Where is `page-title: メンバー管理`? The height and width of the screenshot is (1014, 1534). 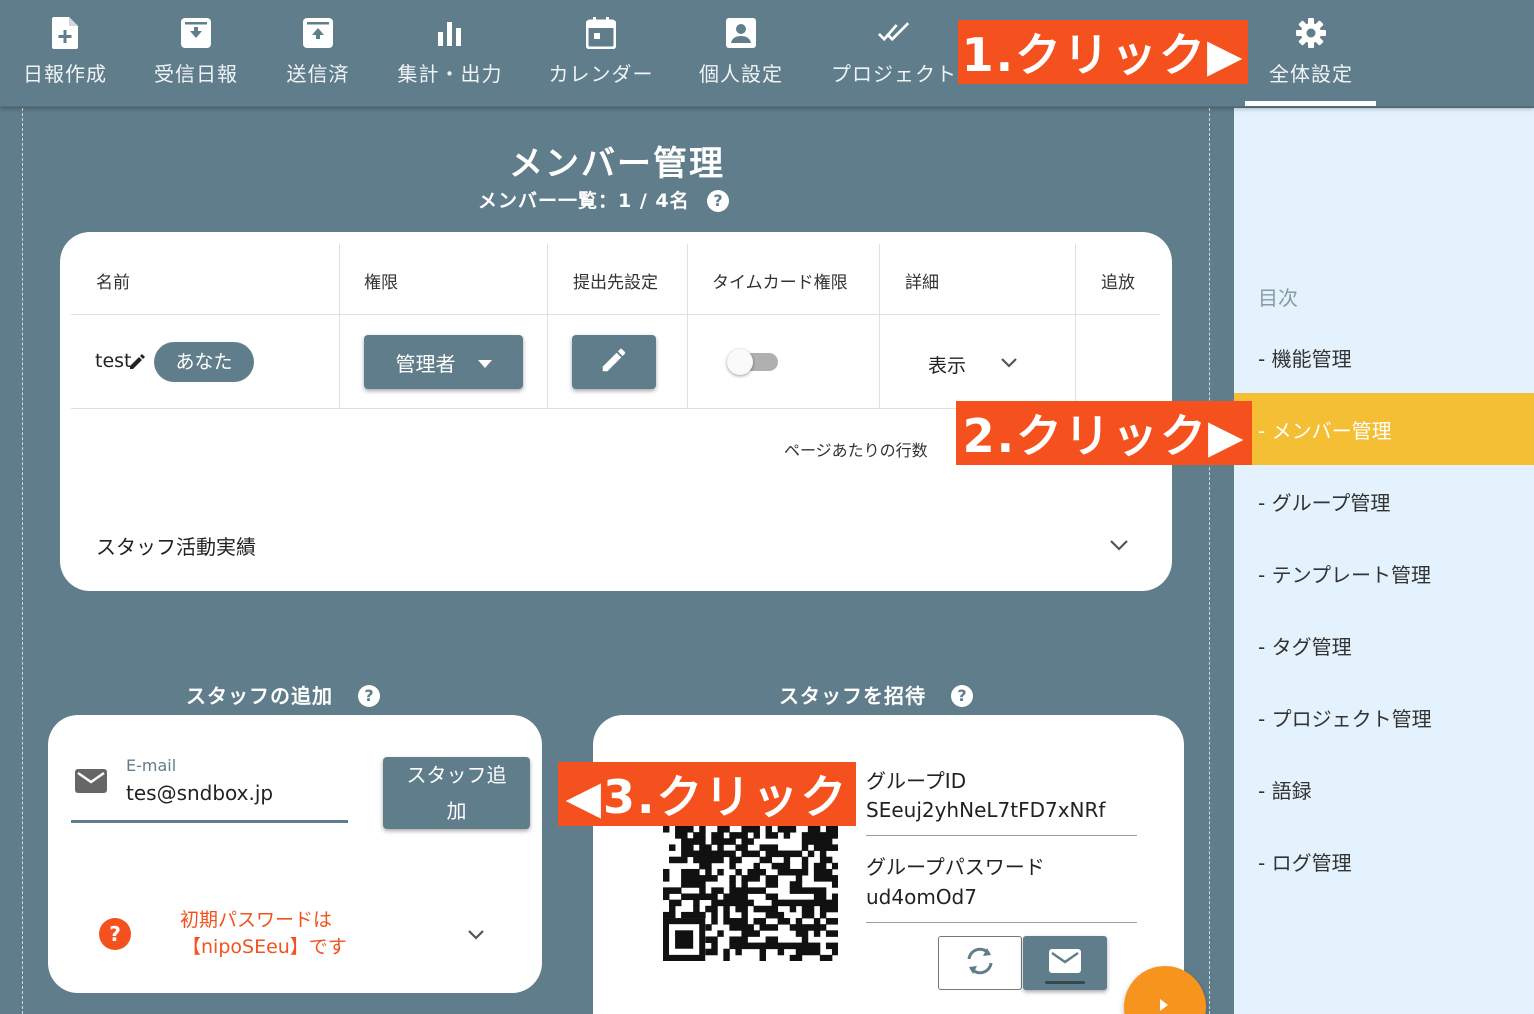
page-title: メンバー管理 is located at coordinates (617, 164).